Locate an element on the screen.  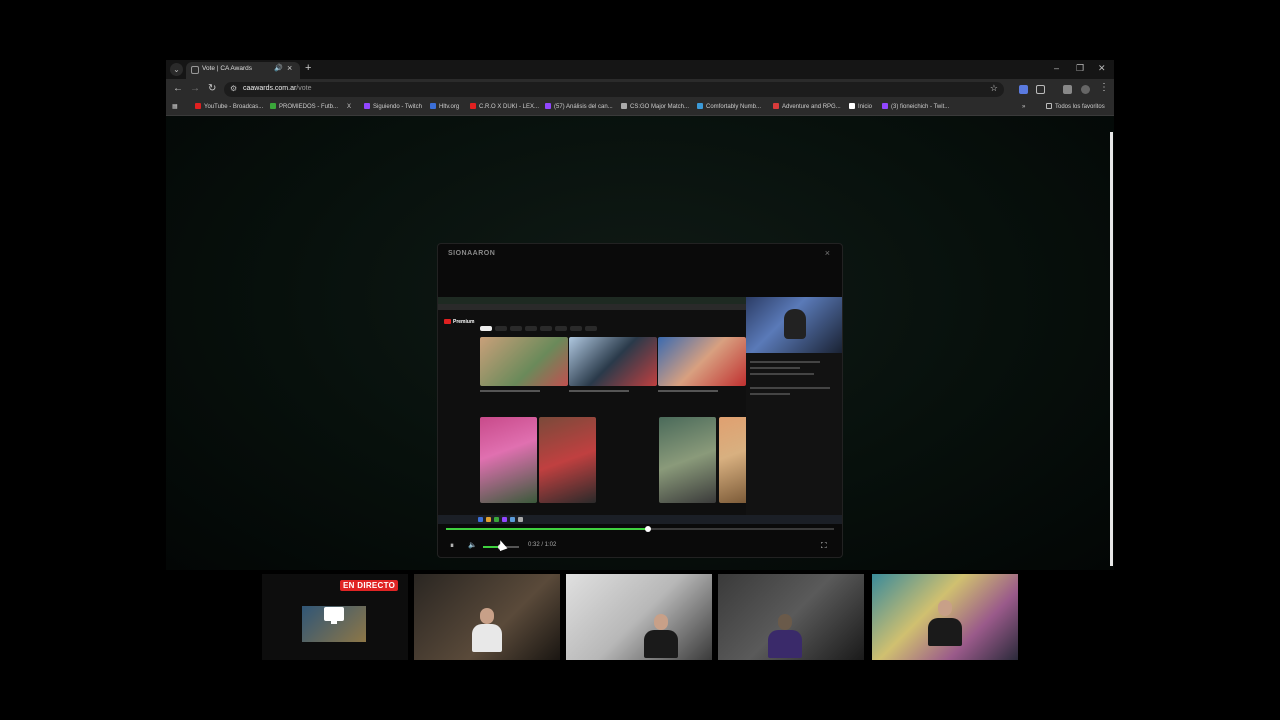
more-bookmarks-icon: » is located at coordinates (1023, 107).